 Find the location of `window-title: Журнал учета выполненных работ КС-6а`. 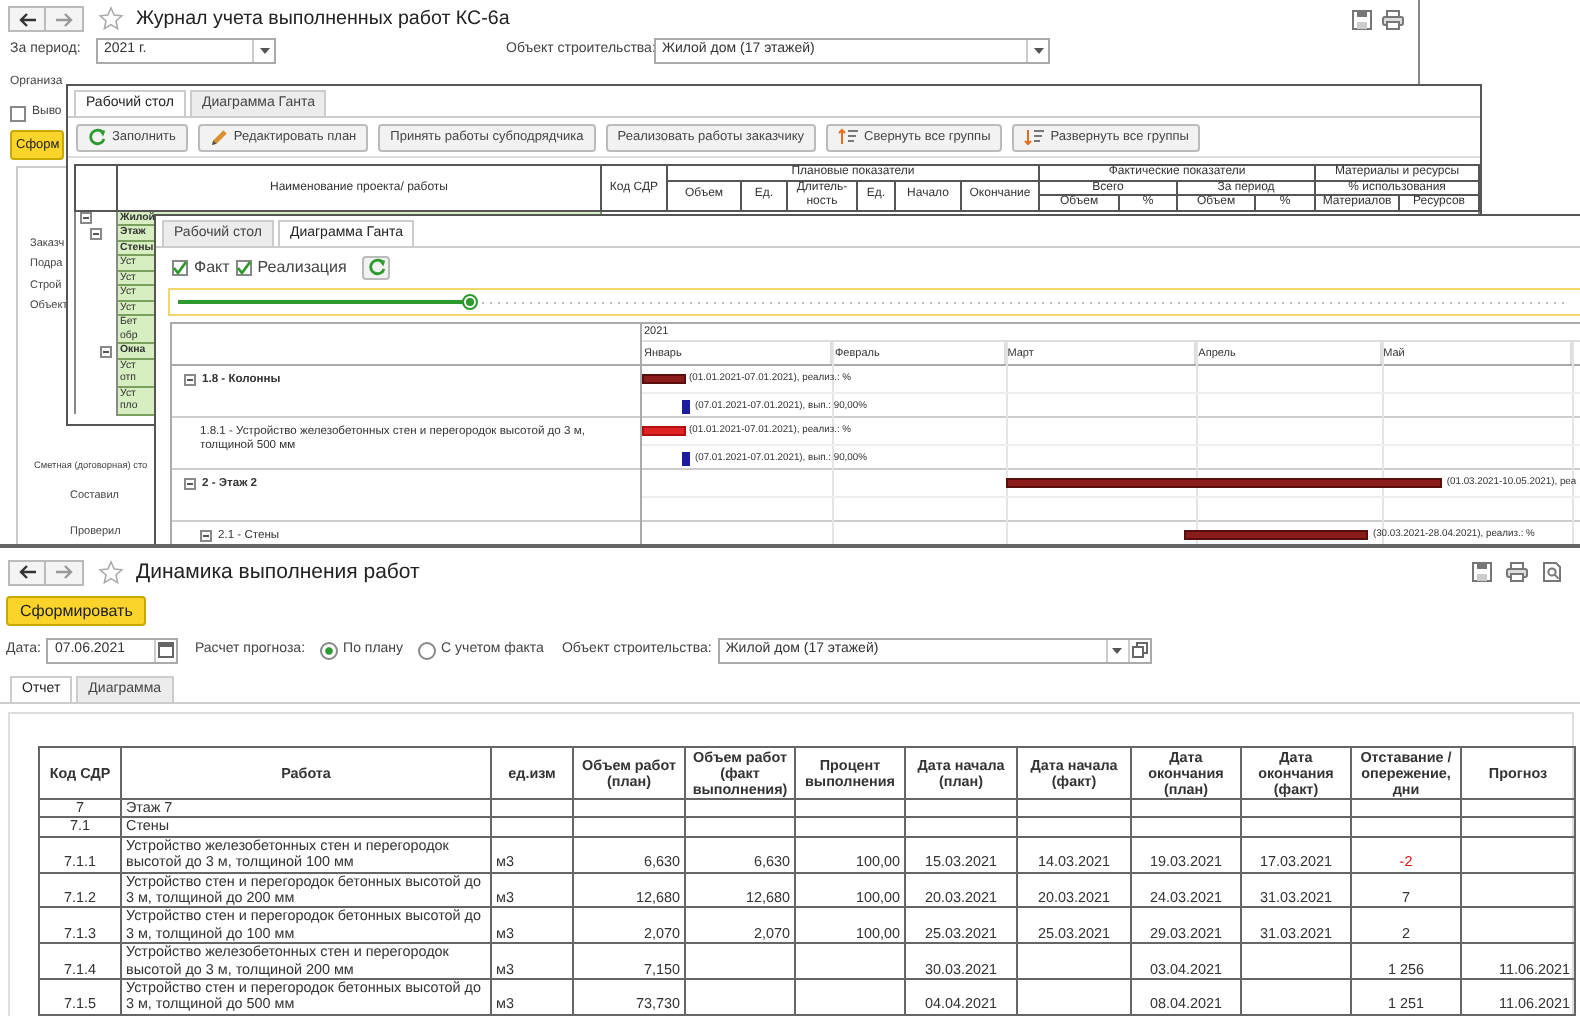

window-title: Журнал учета выполненных работ КС-6а is located at coordinates (323, 19).